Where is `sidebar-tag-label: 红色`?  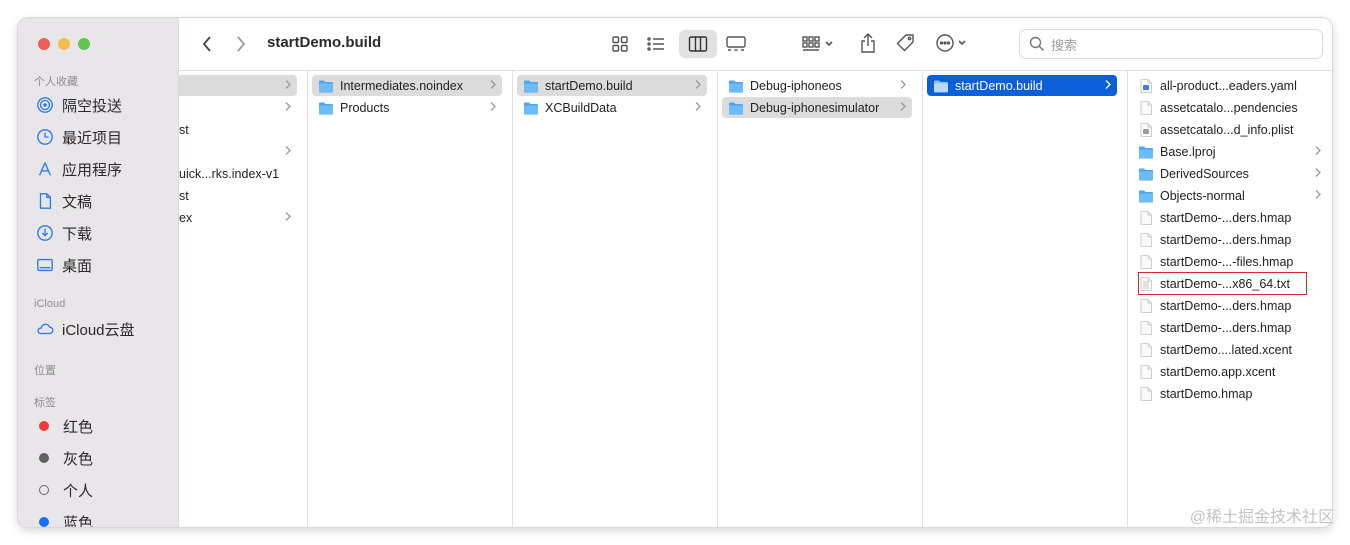
sidebar-tag-label: 红色 is located at coordinates (78, 427).